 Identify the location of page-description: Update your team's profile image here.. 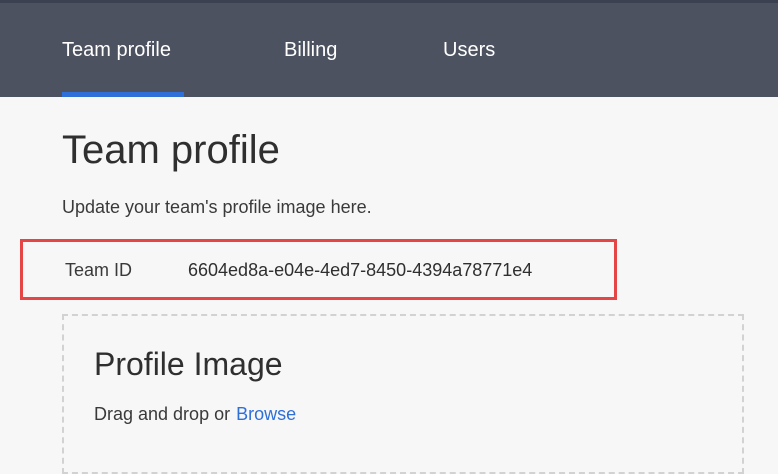
(217, 207).